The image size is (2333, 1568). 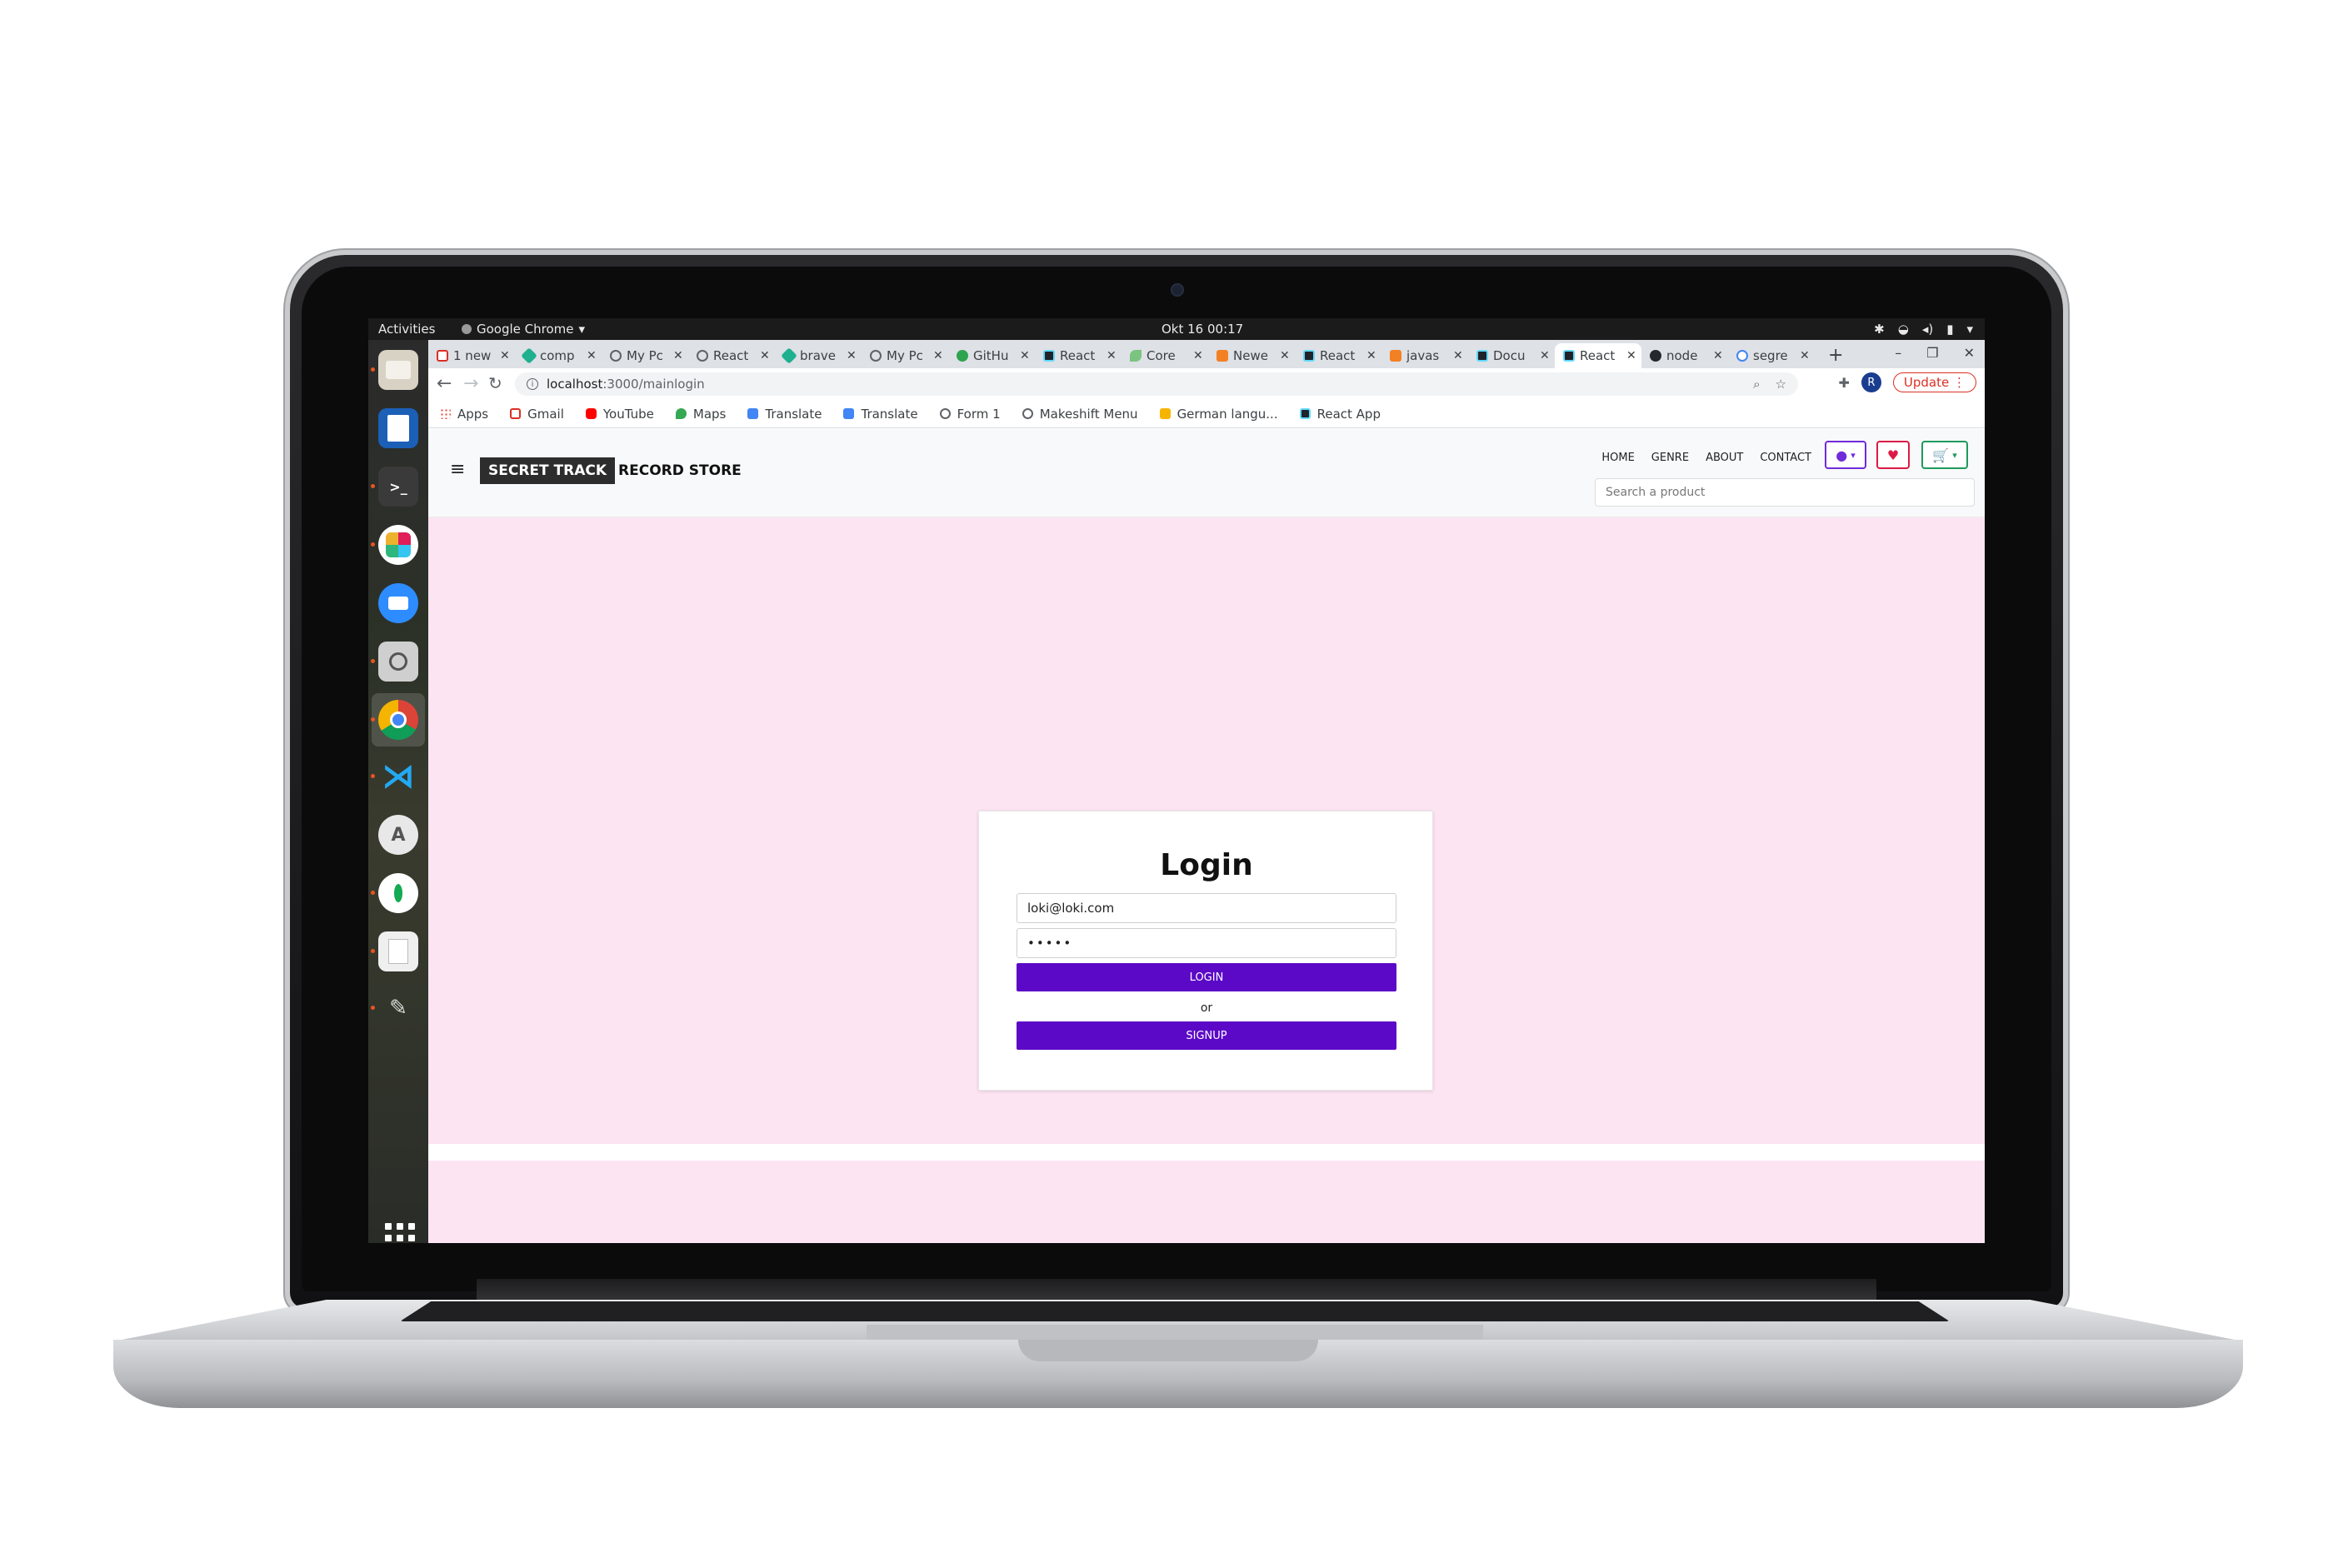 What do you see at coordinates (1178, 290) in the screenshot?
I see `webcam` at bounding box center [1178, 290].